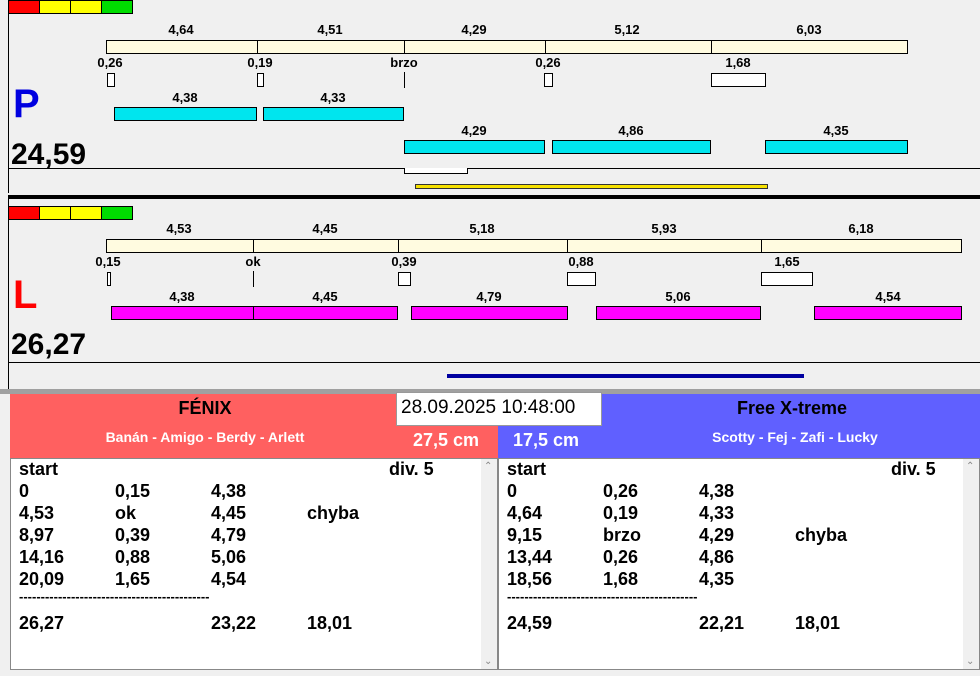  Describe the element at coordinates (254, 492) in the screenshot. I see `list-item: 0 0,15 4,38` at that location.